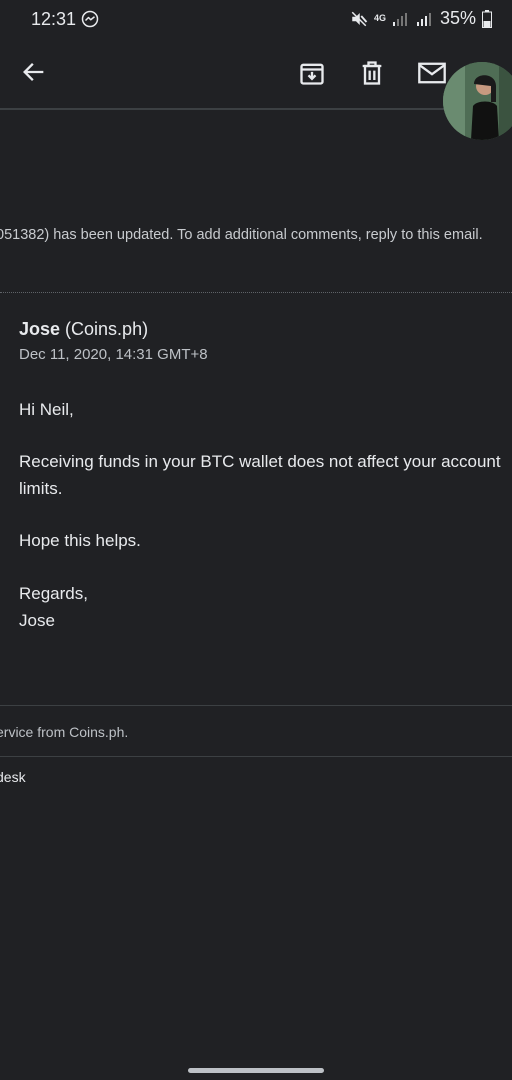 The height and width of the screenshot is (1080, 512). What do you see at coordinates (312, 73) in the screenshot?
I see `archive-icon` at bounding box center [312, 73].